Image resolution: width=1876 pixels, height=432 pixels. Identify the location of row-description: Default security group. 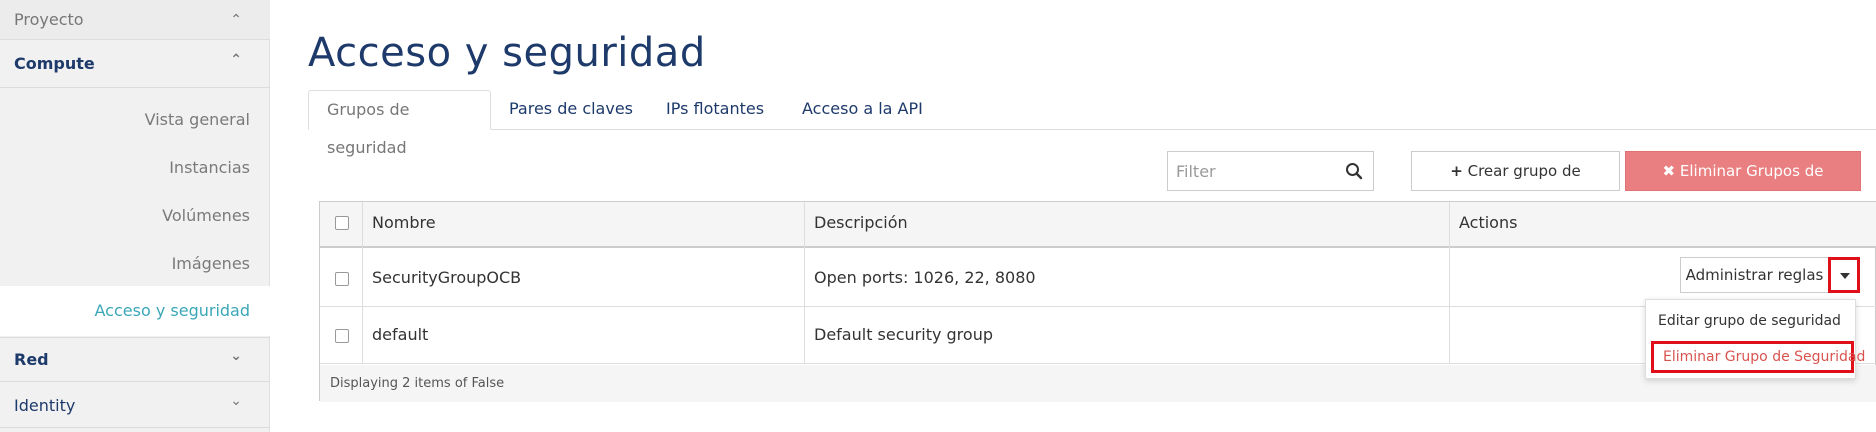
(903, 334).